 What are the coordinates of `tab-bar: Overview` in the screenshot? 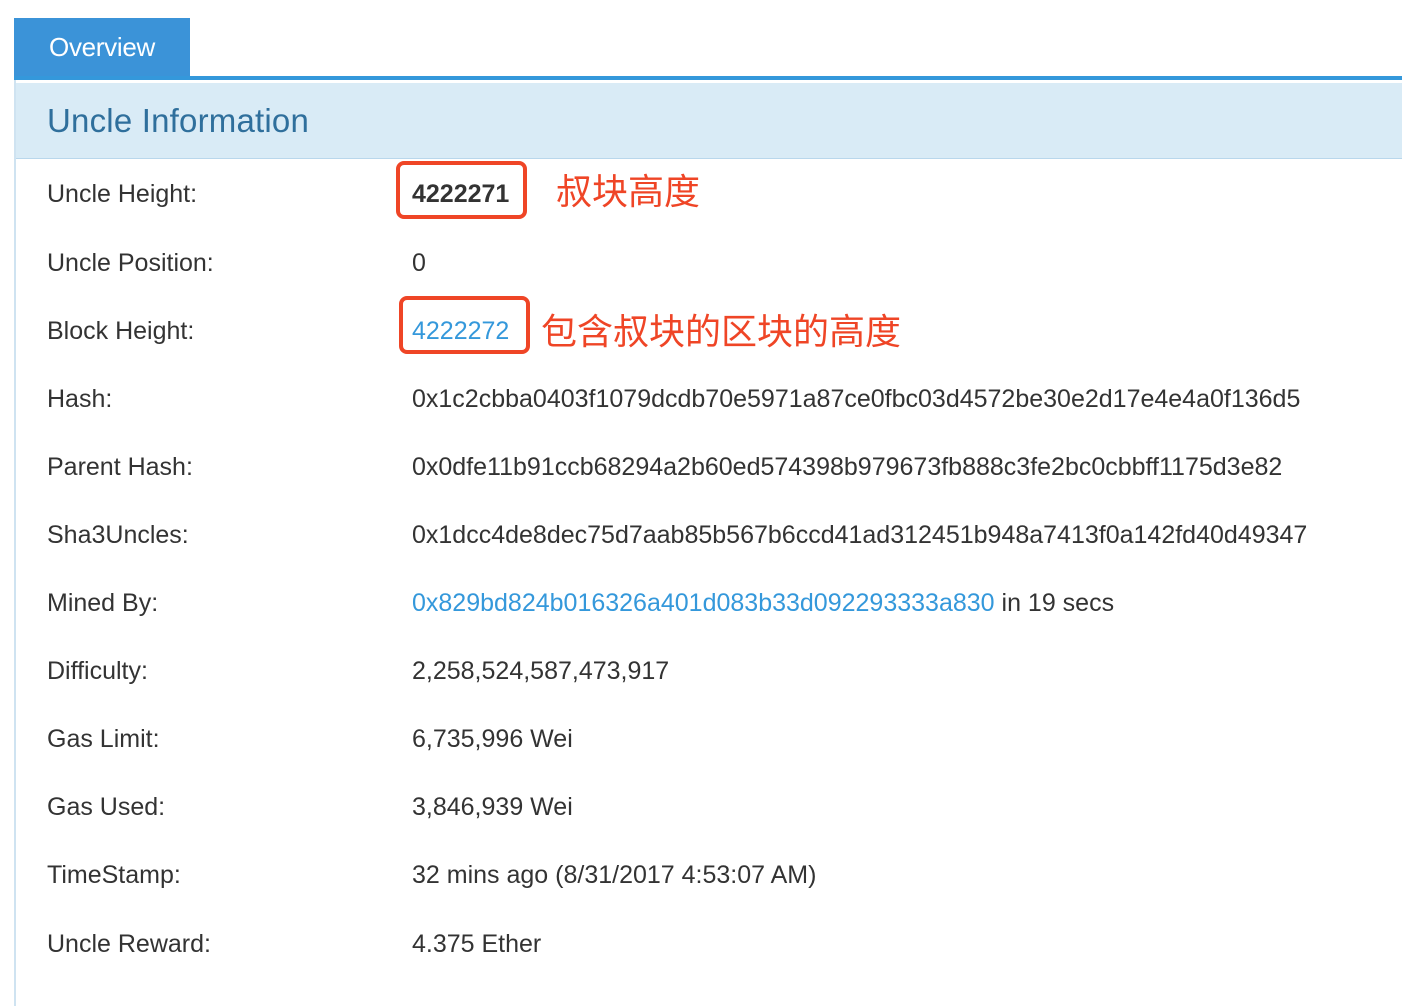 It's located at (708, 49).